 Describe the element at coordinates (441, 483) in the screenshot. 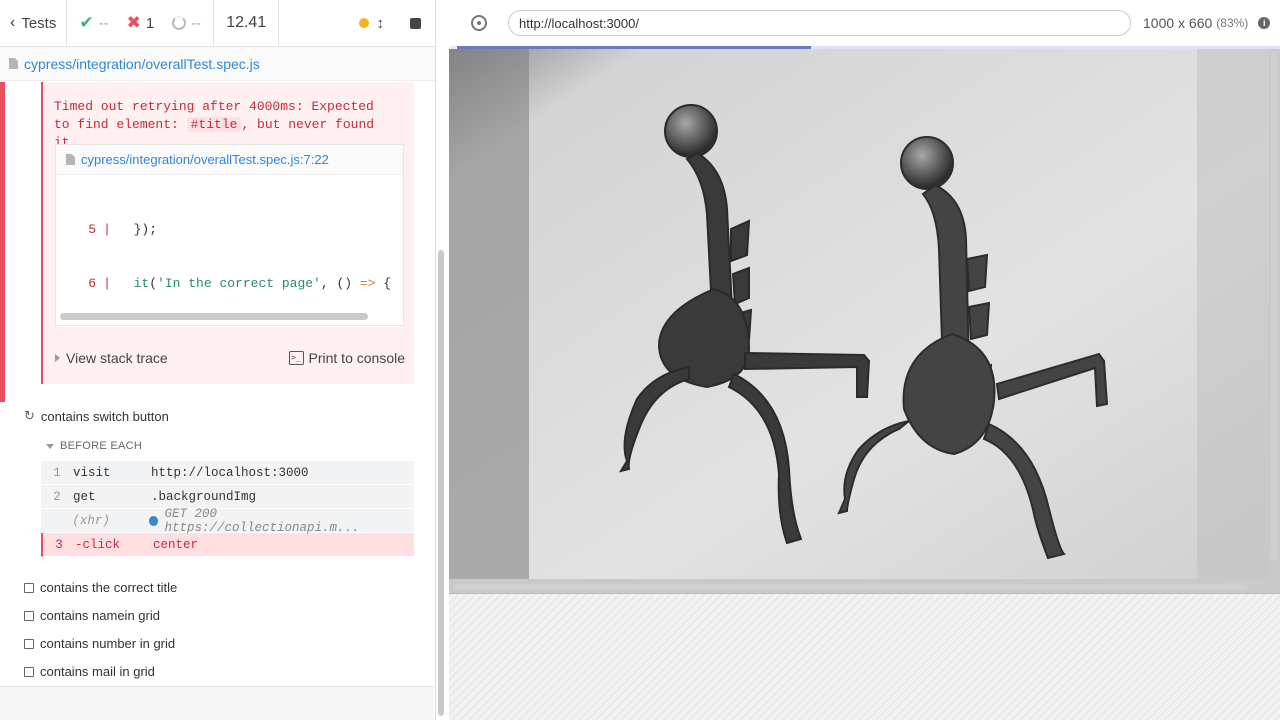

I see `reporter-scrollbar` at that location.